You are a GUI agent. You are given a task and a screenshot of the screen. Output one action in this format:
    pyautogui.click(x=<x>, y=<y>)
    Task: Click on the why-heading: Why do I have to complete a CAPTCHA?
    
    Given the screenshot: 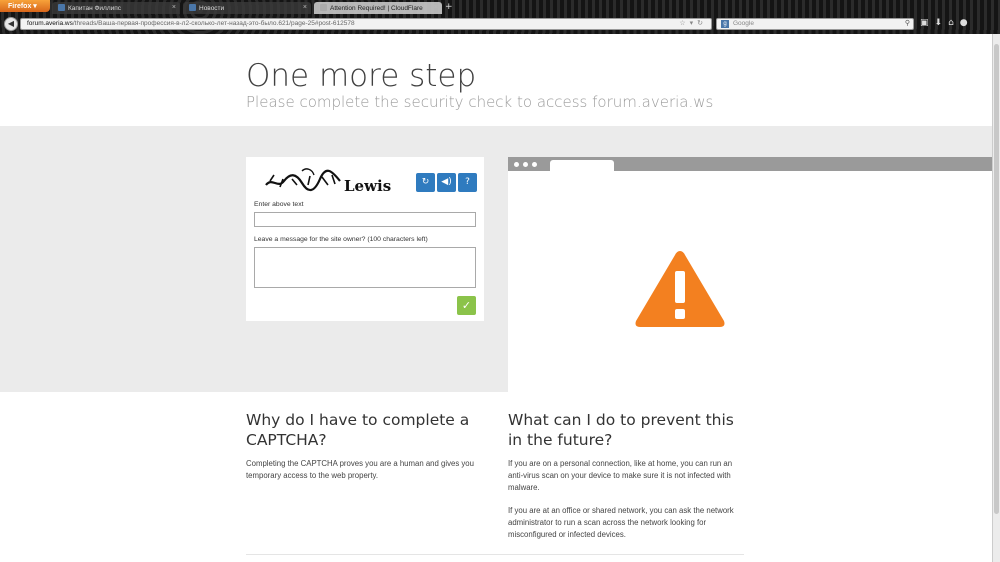 What is the action you would take?
    pyautogui.click(x=358, y=430)
    